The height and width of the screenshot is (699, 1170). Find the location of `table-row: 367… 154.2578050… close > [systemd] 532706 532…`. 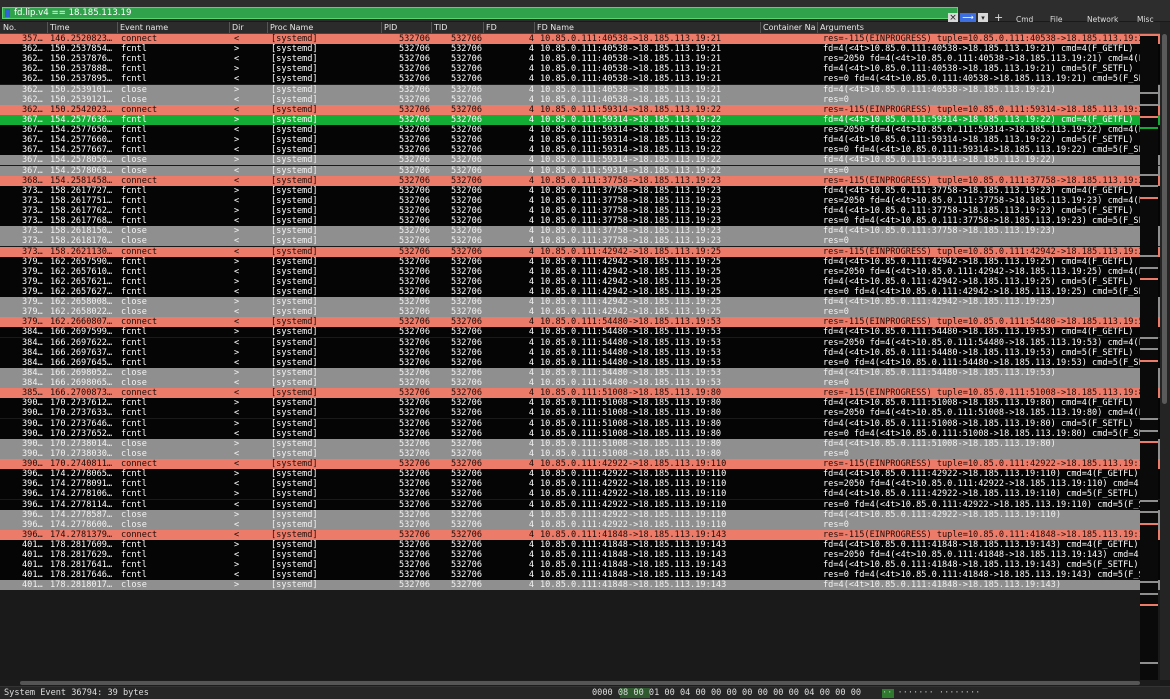

table-row: 367… 154.2578050… close > [systemd] 532706 532… is located at coordinates (580, 160).